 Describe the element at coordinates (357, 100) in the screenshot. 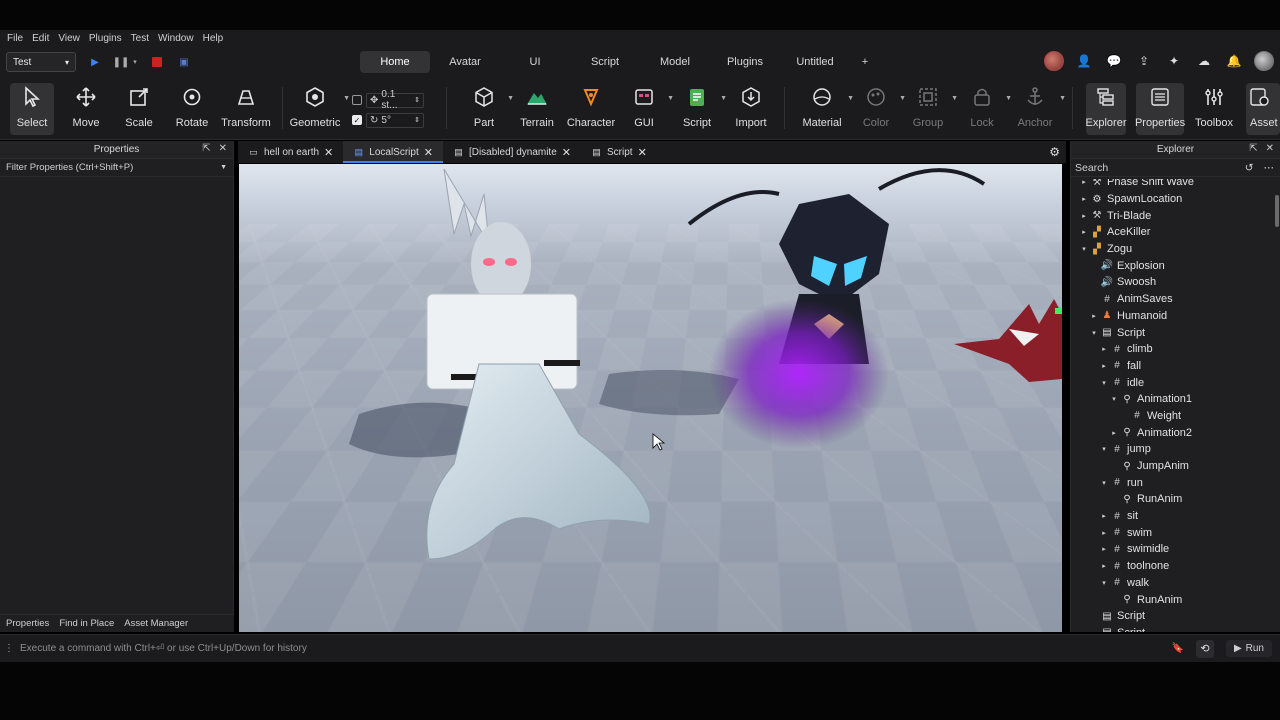

I see `move-snap-checkbox` at that location.